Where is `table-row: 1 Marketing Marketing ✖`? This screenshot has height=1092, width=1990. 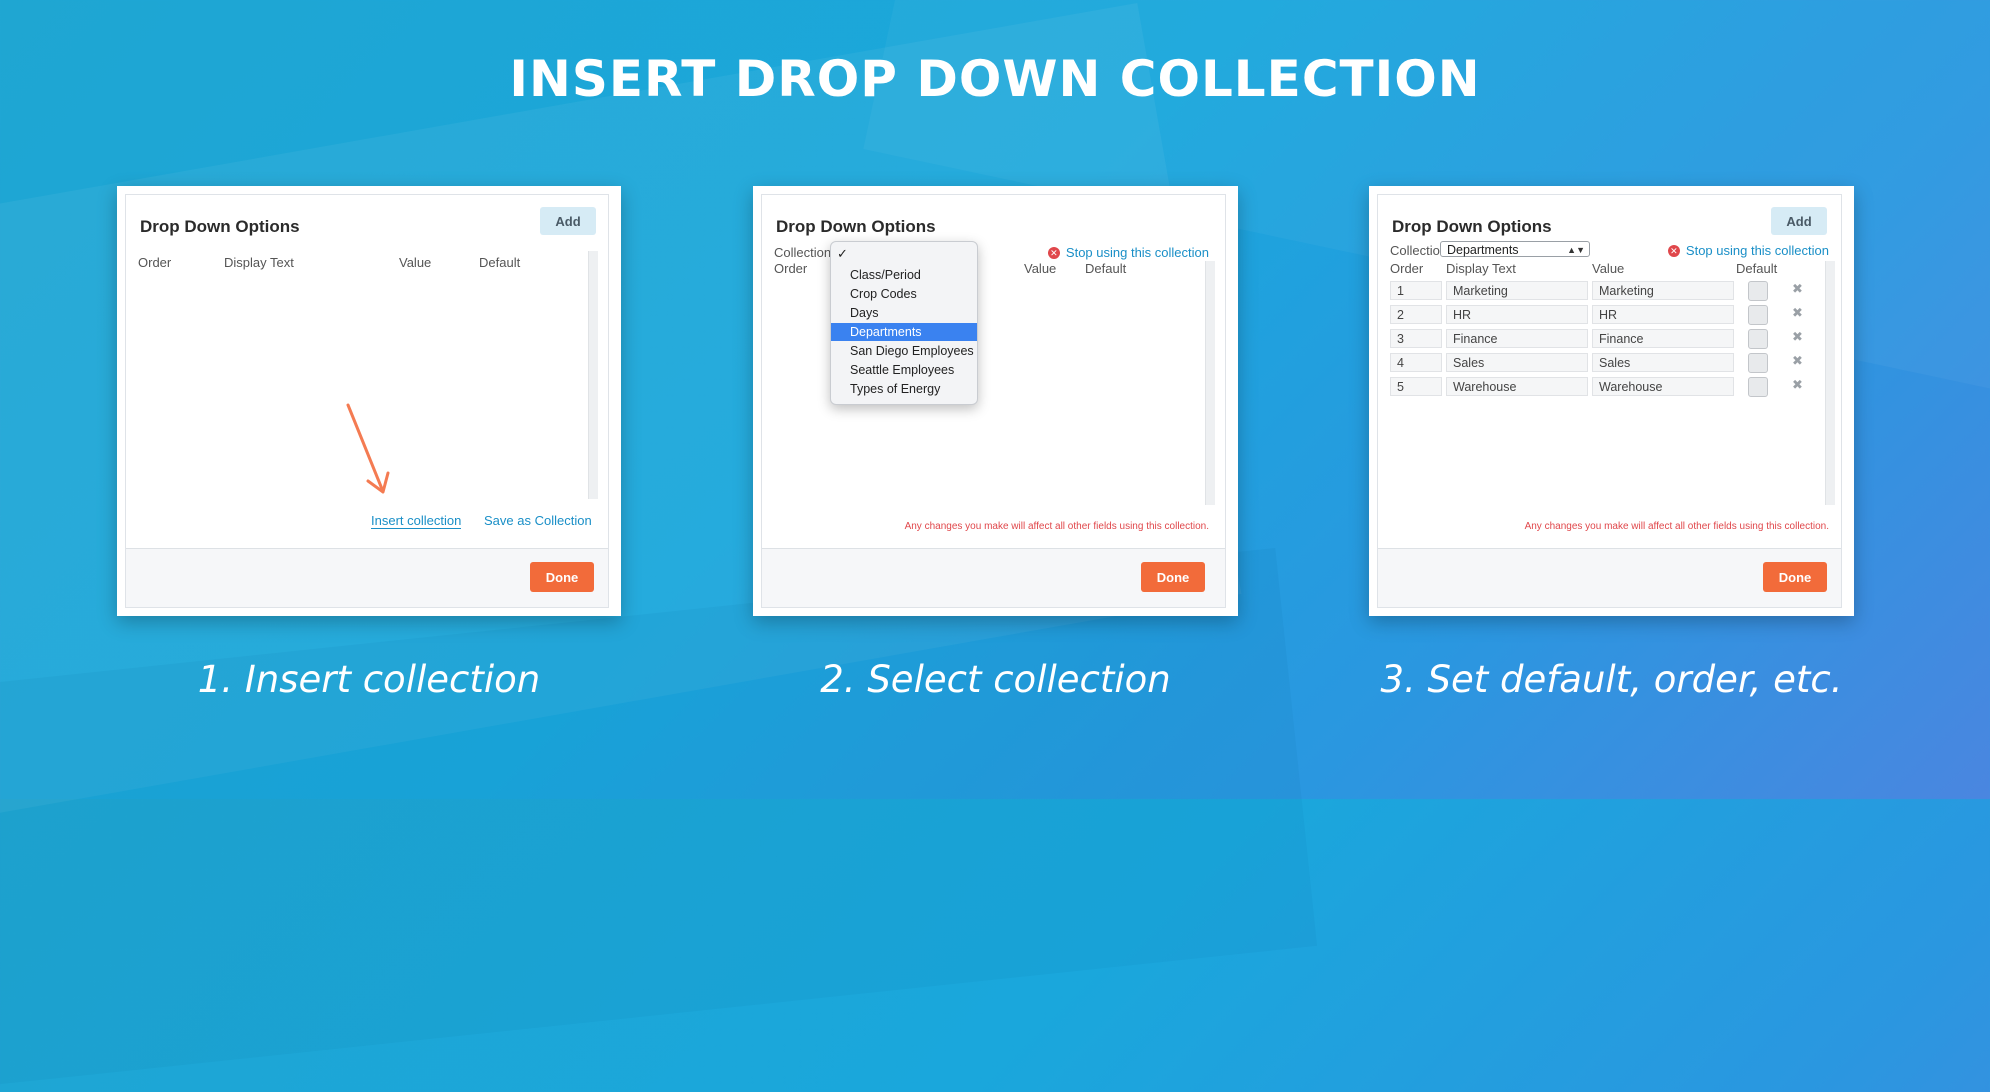
table-row: 1 Marketing Marketing ✖ is located at coordinates (1609, 291).